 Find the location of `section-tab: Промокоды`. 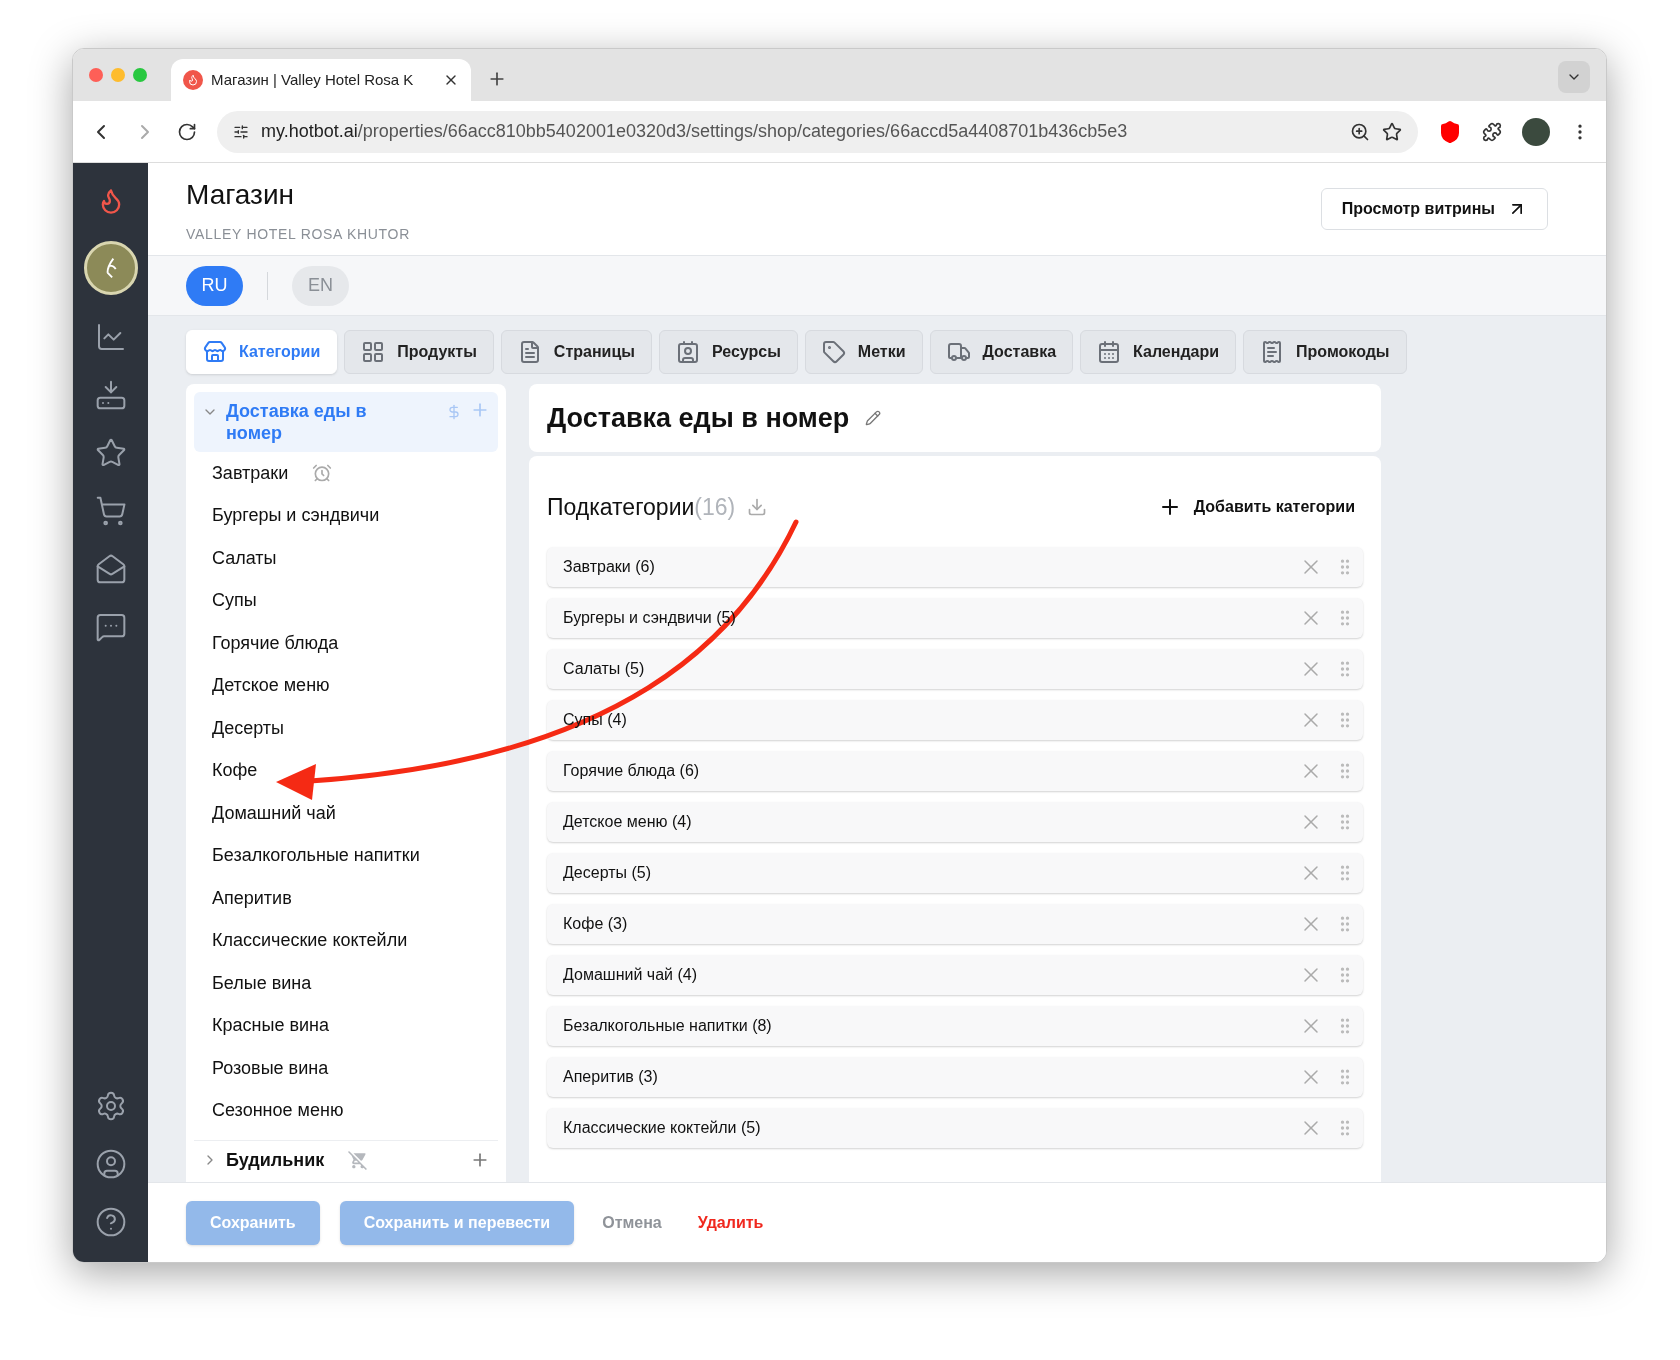

section-tab: Промокоды is located at coordinates (1325, 352).